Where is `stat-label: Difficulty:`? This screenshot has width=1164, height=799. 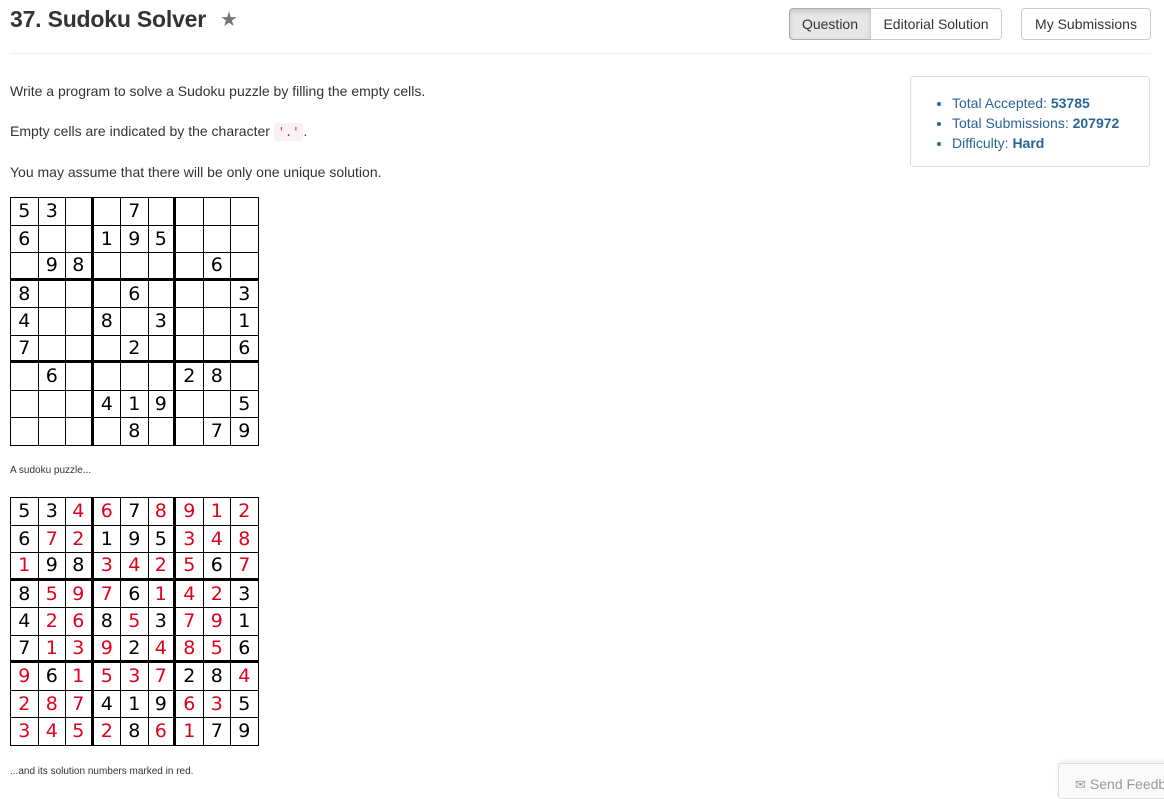 stat-label: Difficulty: is located at coordinates (980, 143).